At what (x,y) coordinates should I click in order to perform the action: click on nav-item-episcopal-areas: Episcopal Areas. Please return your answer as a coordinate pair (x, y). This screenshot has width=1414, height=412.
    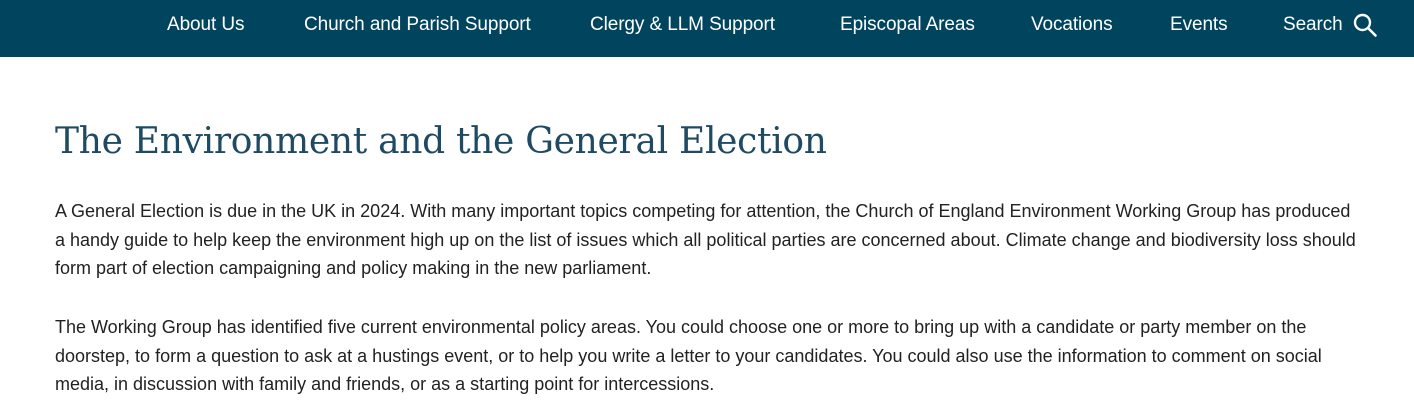
    Looking at the image, I should click on (907, 24).